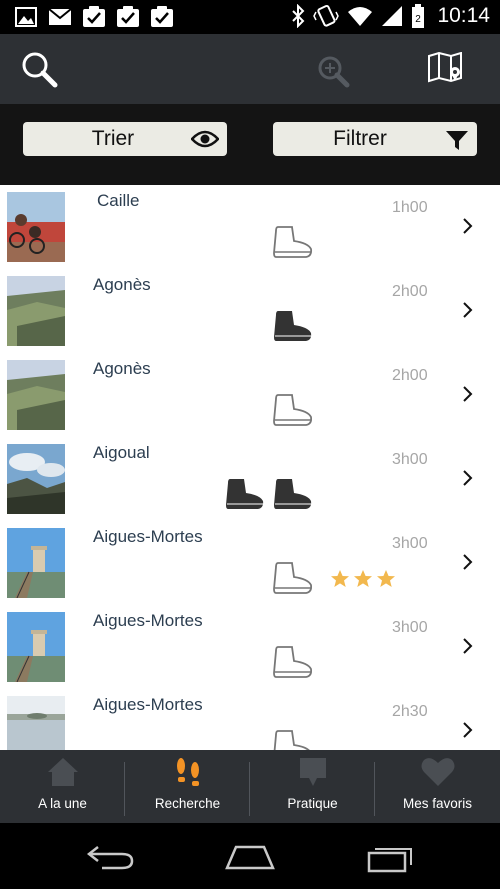 The height and width of the screenshot is (889, 500). Describe the element at coordinates (60, 16) in the screenshot. I see `mail-icon` at that location.